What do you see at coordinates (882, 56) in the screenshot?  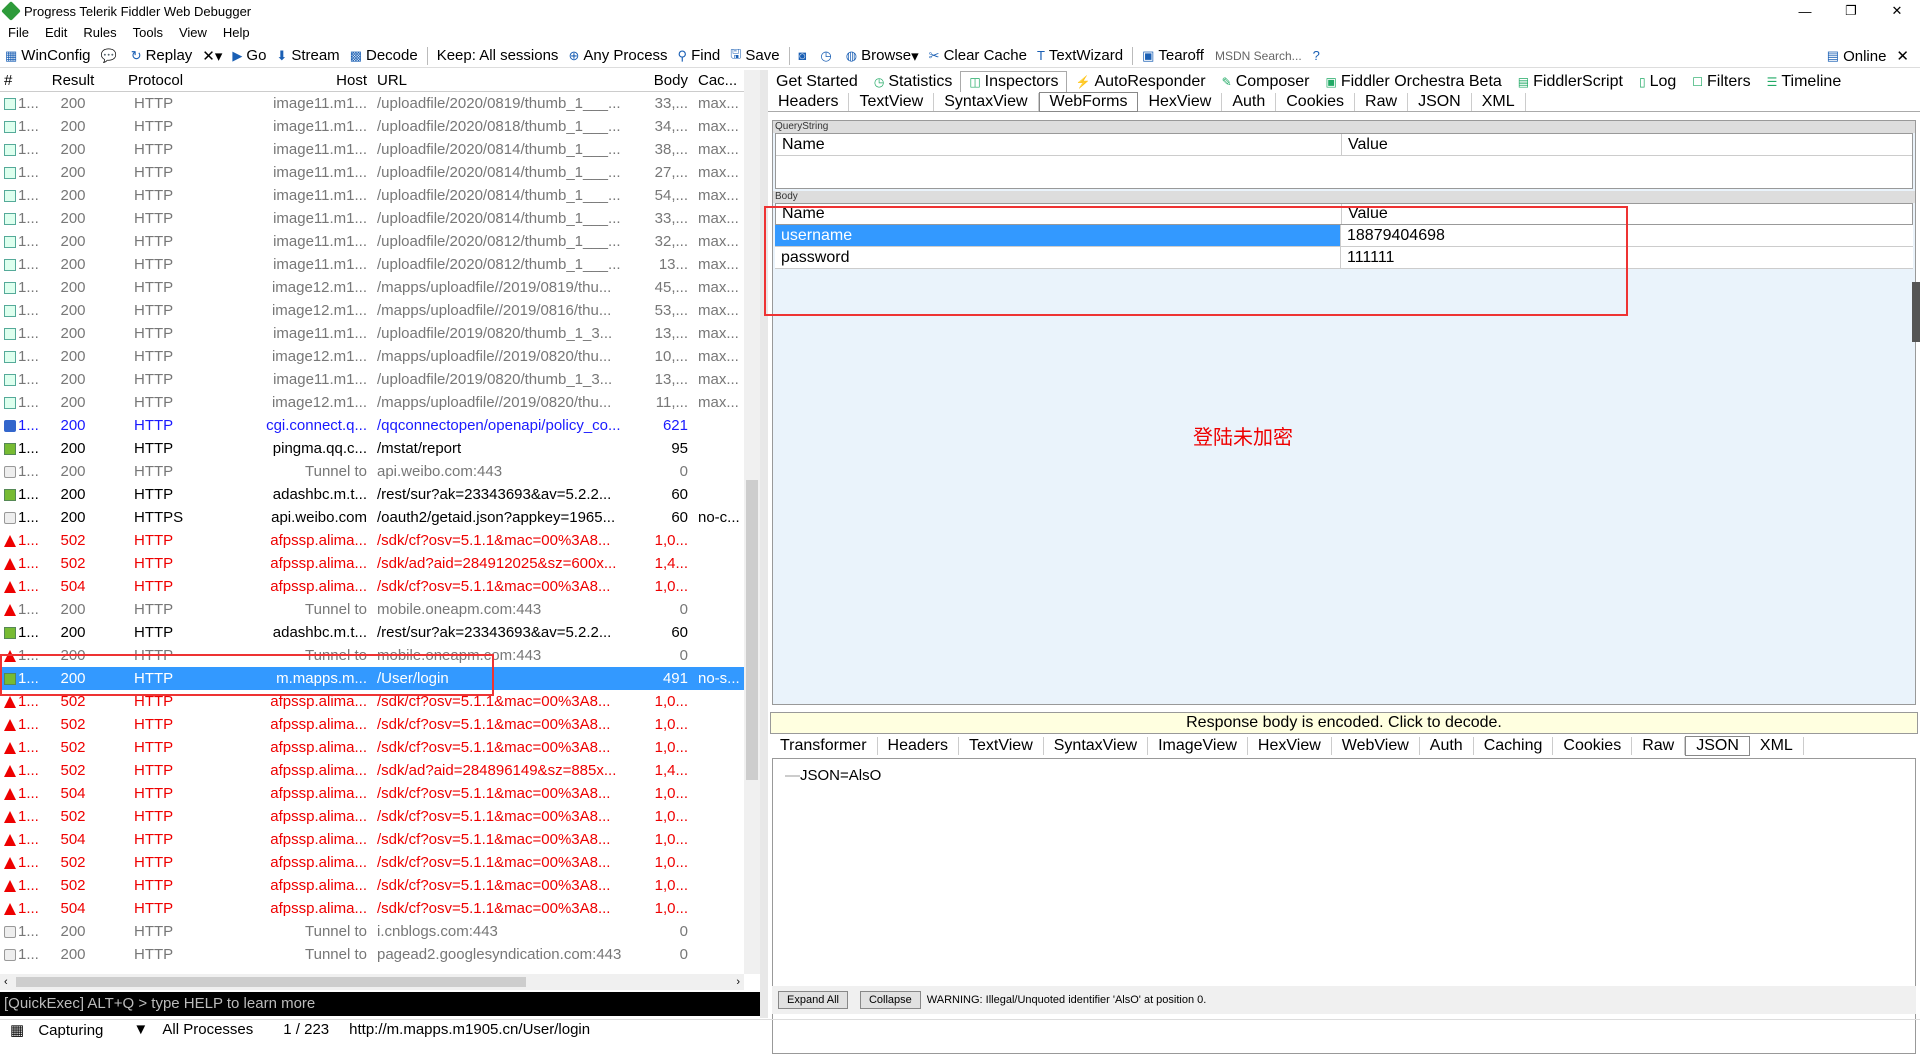 I see `browse-button: ◍ Browse ▾` at bounding box center [882, 56].